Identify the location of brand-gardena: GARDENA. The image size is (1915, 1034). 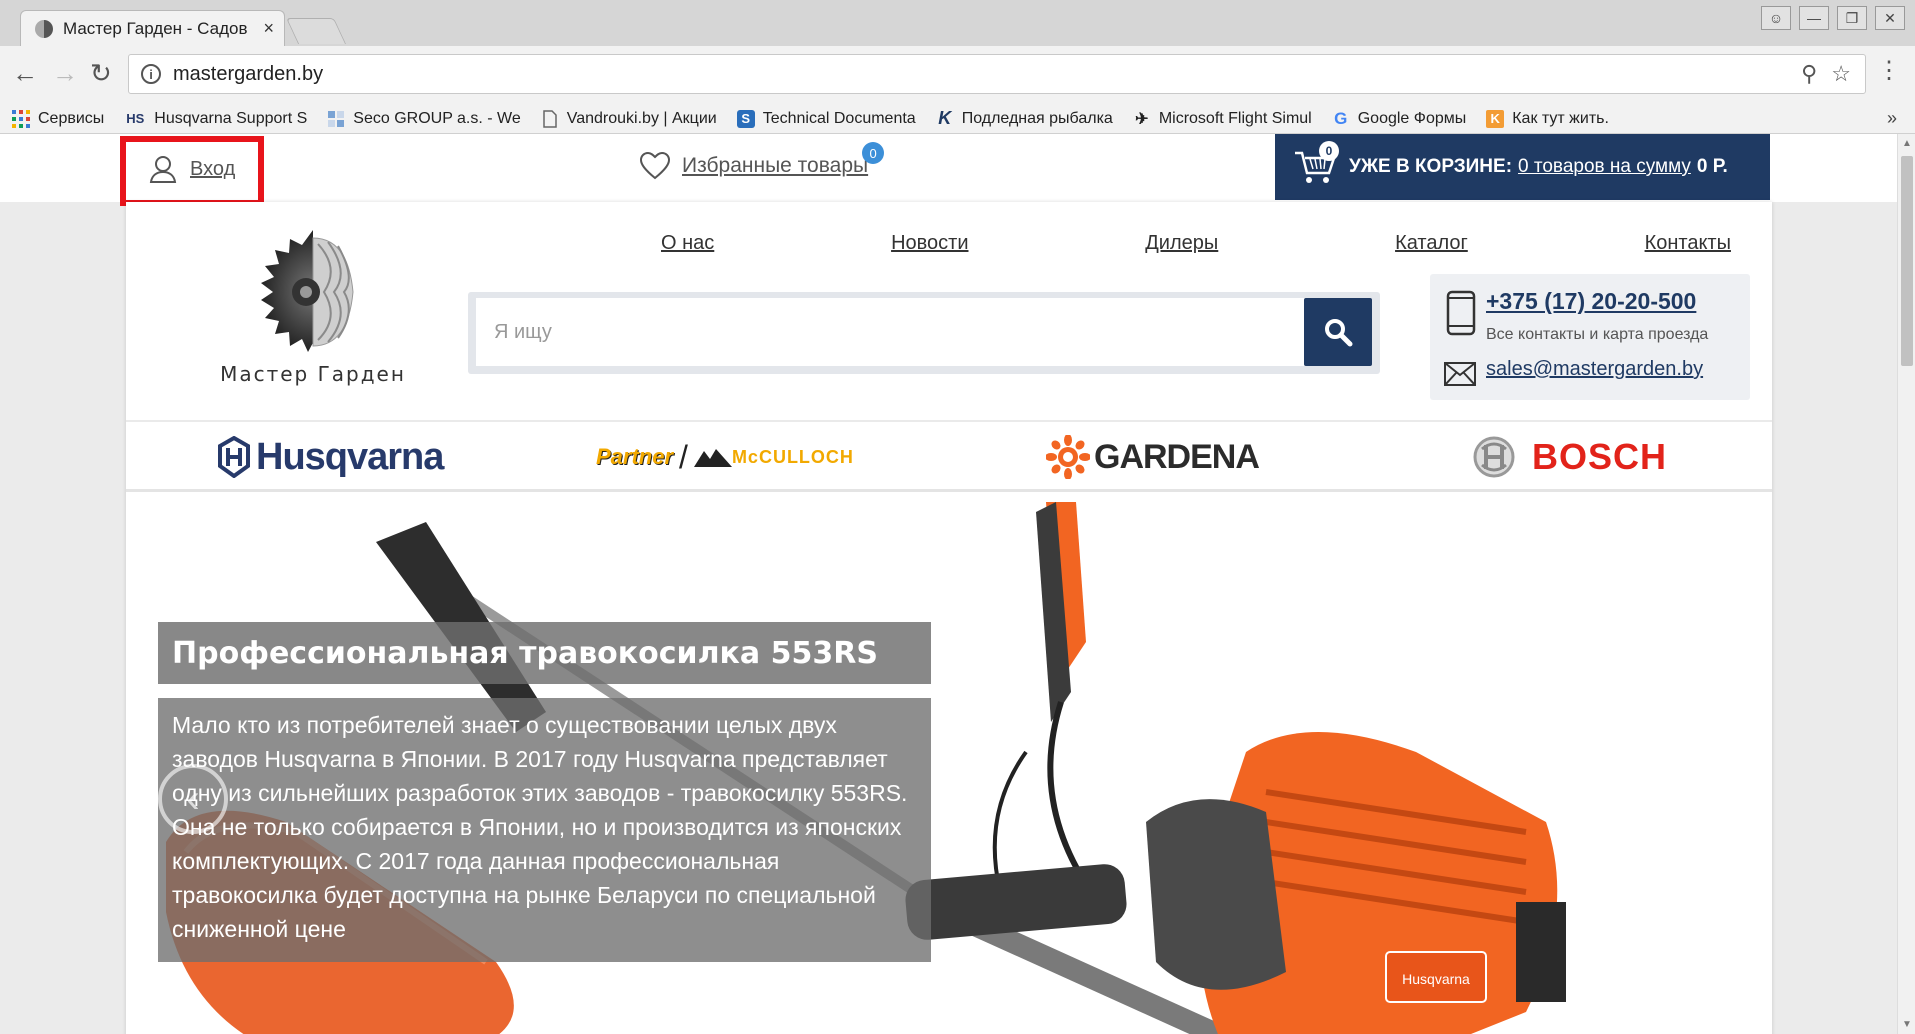
(1153, 457).